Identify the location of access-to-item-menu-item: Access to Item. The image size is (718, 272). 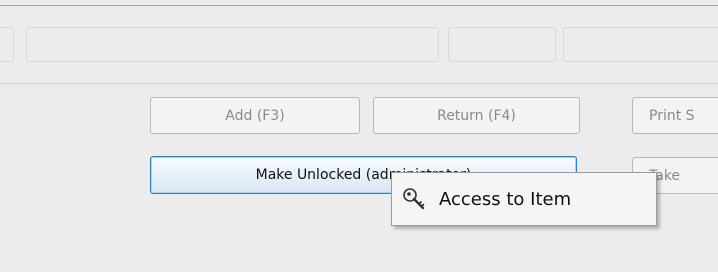
(524, 199).